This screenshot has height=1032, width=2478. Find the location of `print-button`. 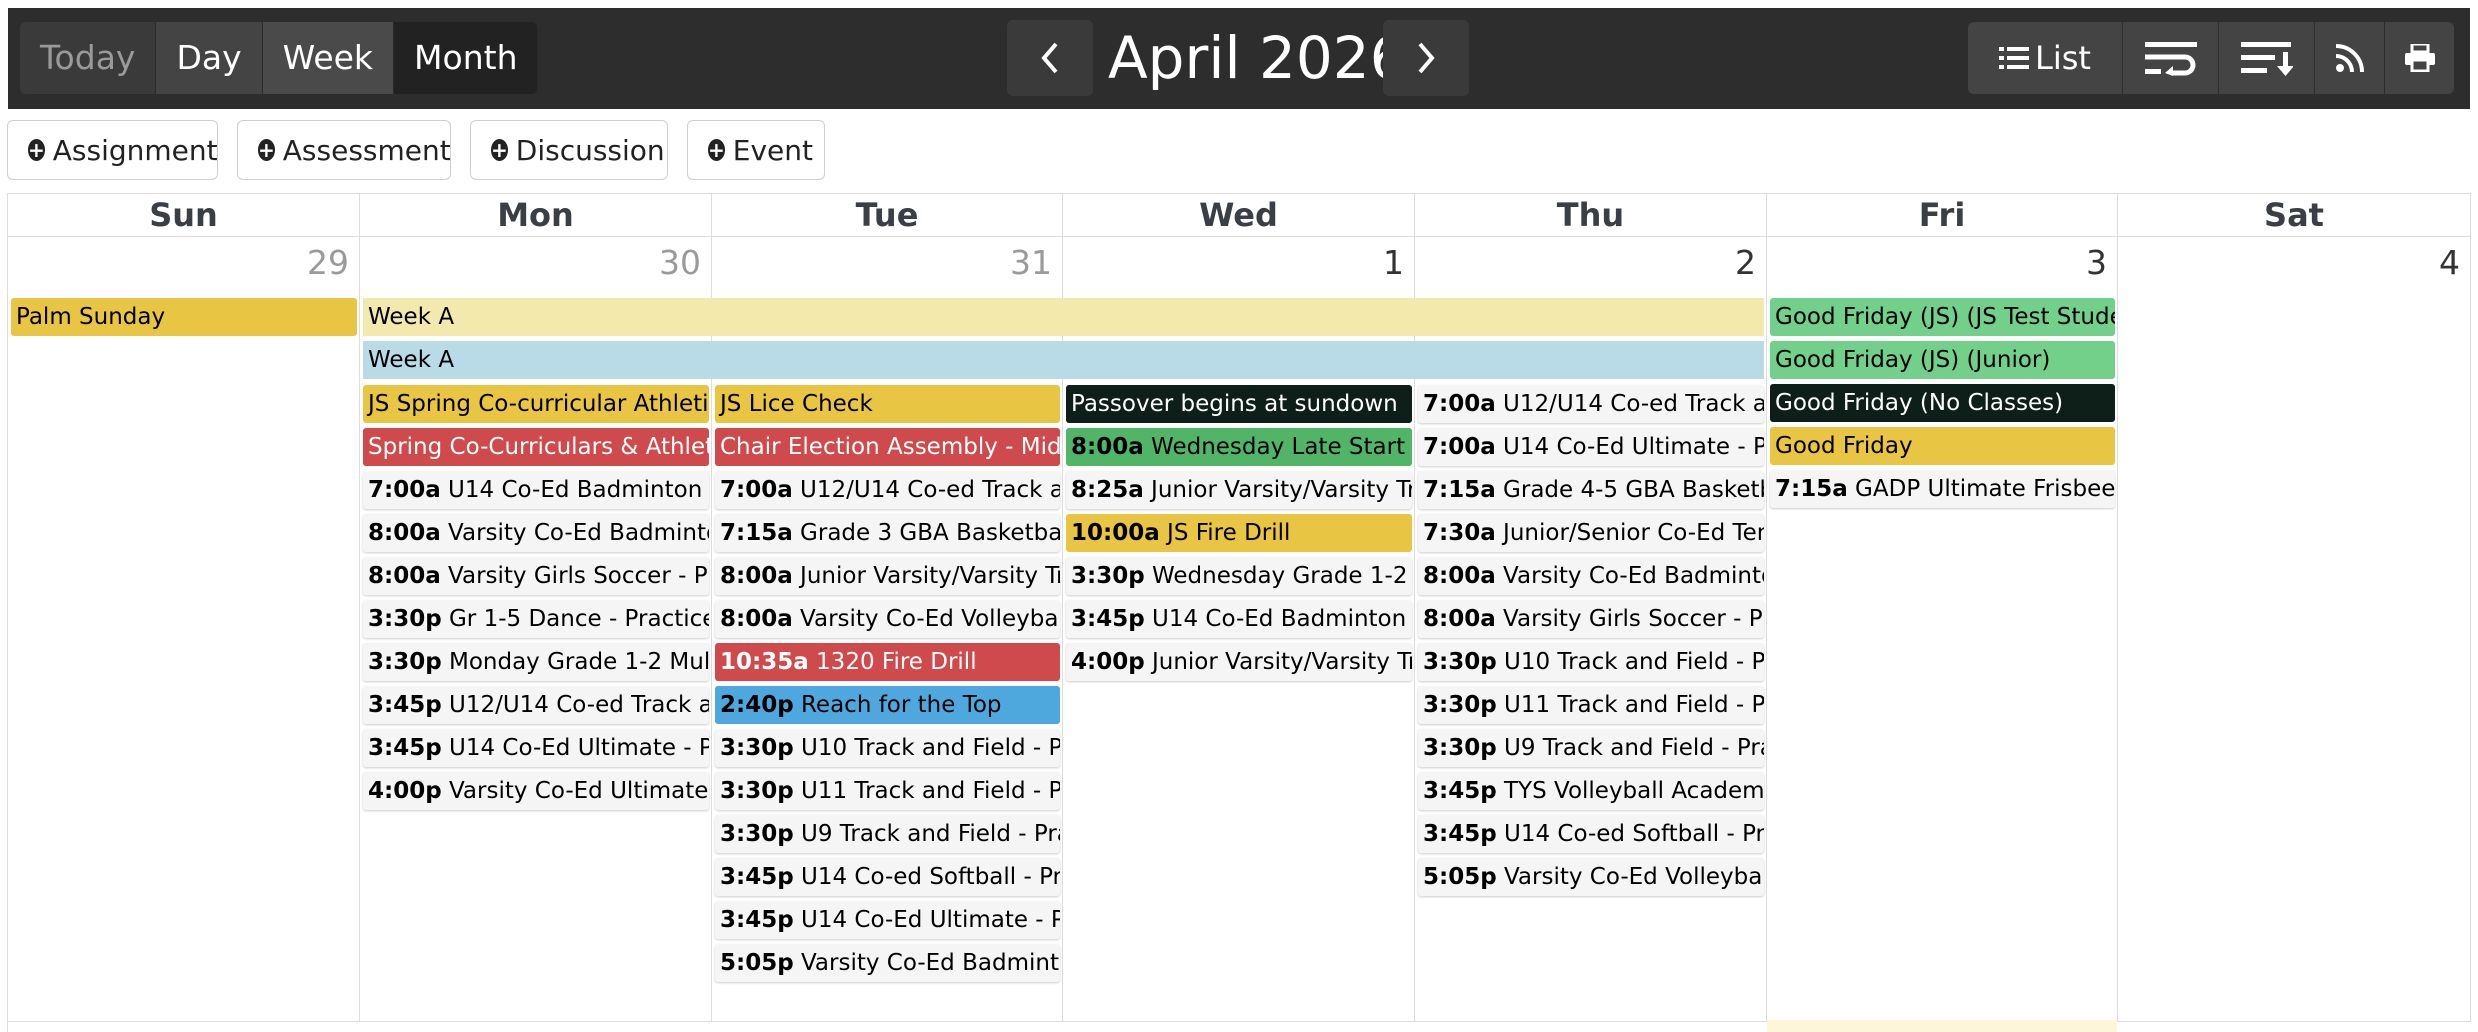

print-button is located at coordinates (2419, 58).